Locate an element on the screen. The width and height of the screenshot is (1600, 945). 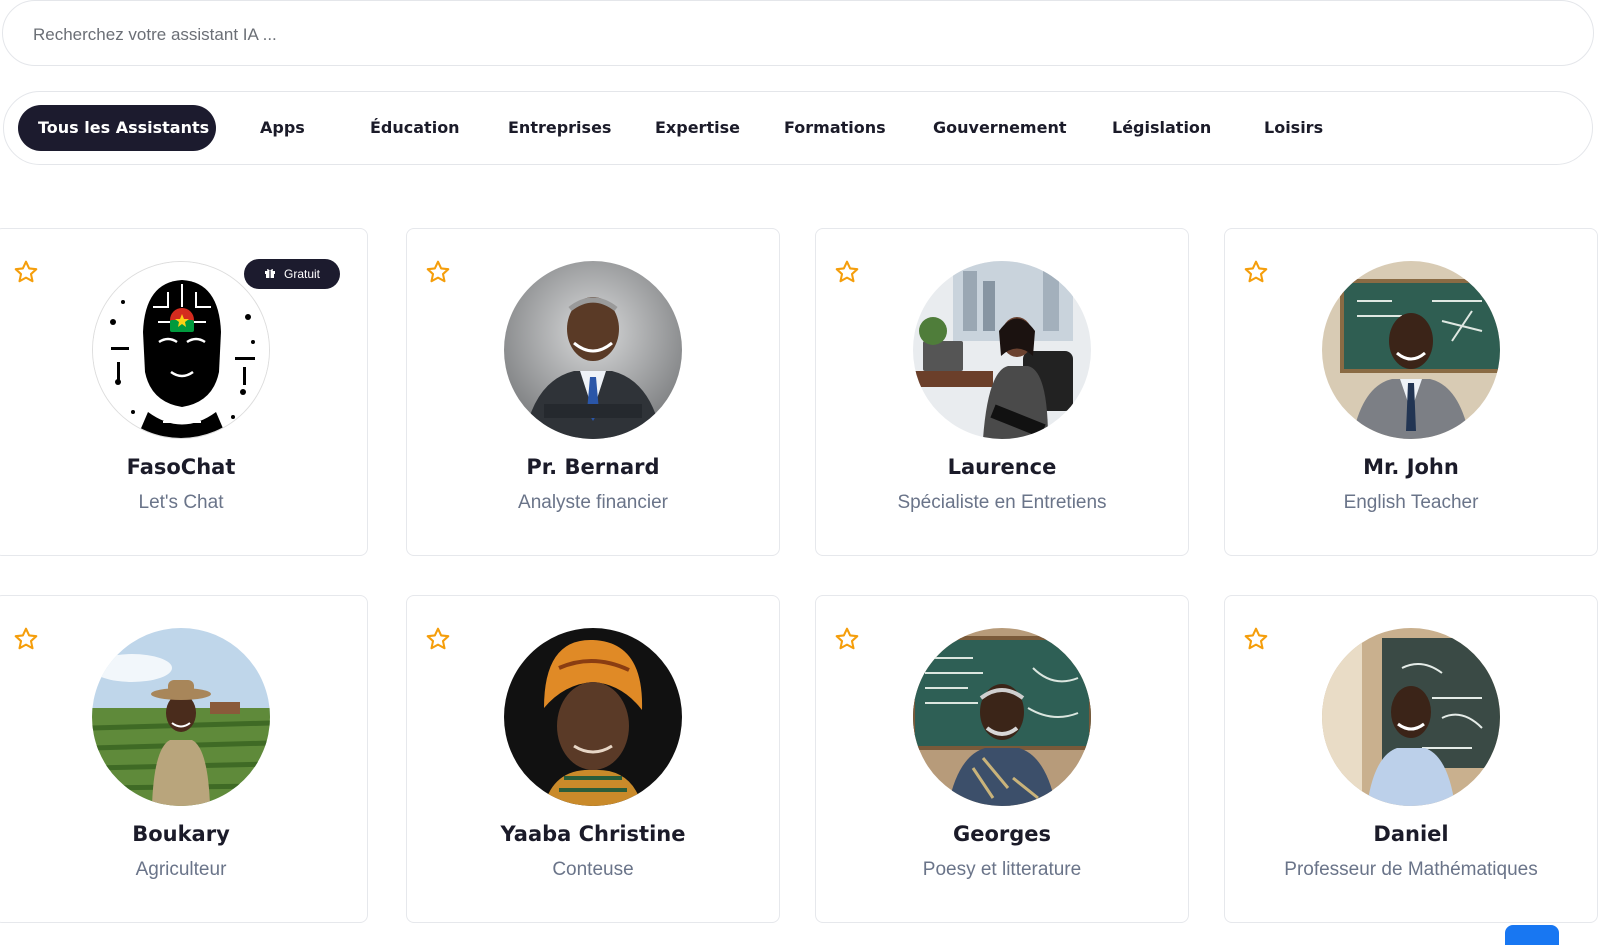
assistant-name: Laurence is located at coordinates (1002, 467).